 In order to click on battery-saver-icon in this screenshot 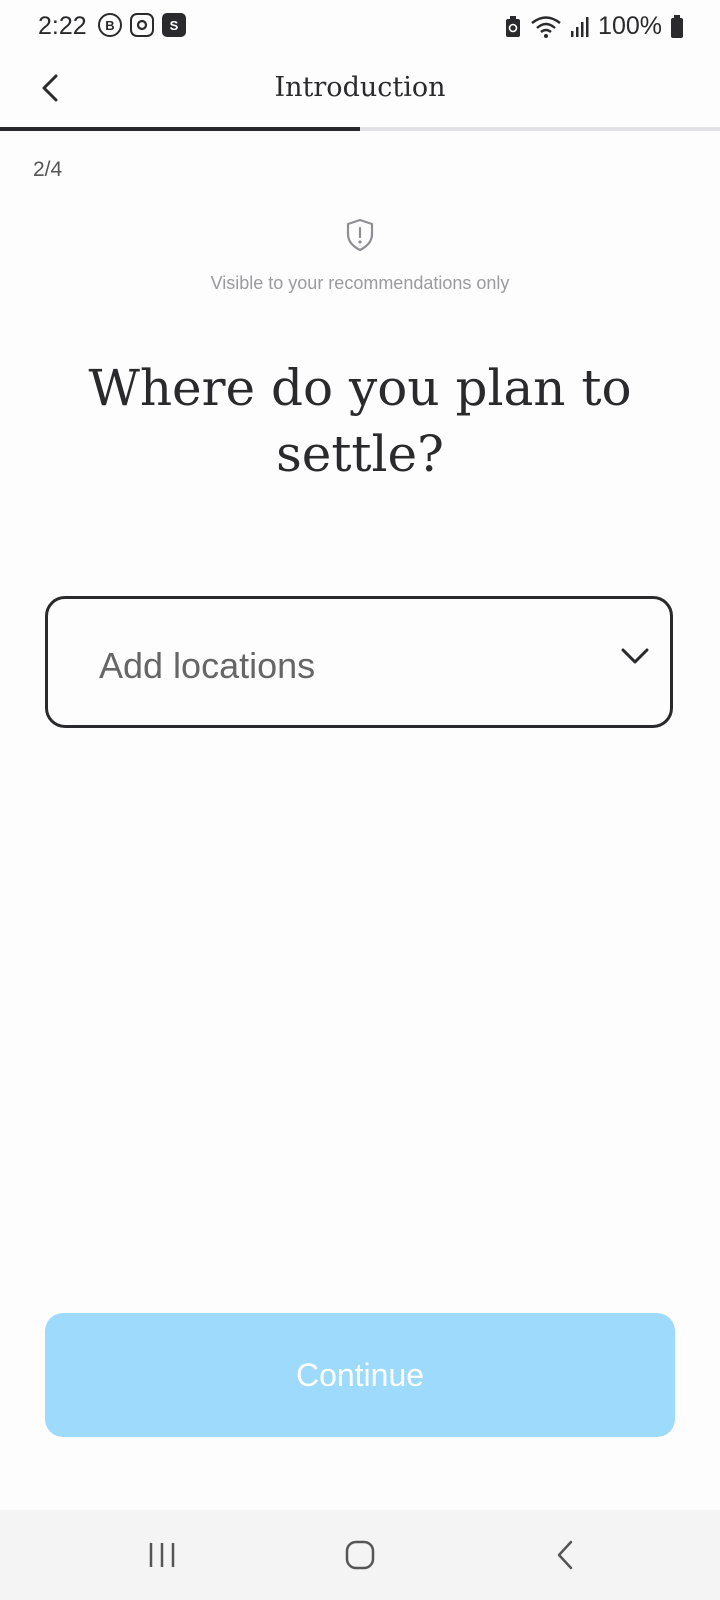, I will do `click(513, 26)`.